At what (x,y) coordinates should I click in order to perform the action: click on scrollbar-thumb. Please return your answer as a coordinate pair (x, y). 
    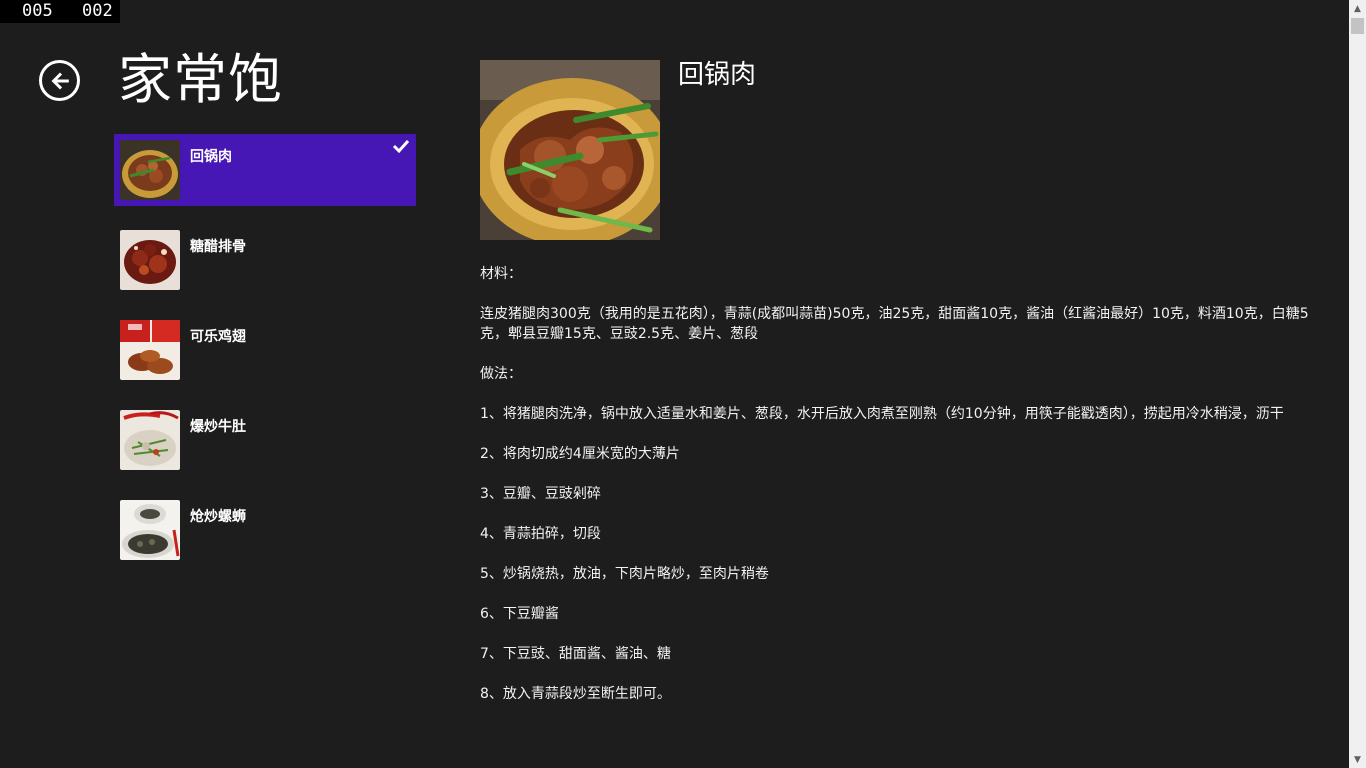
    Looking at the image, I should click on (1357, 26).